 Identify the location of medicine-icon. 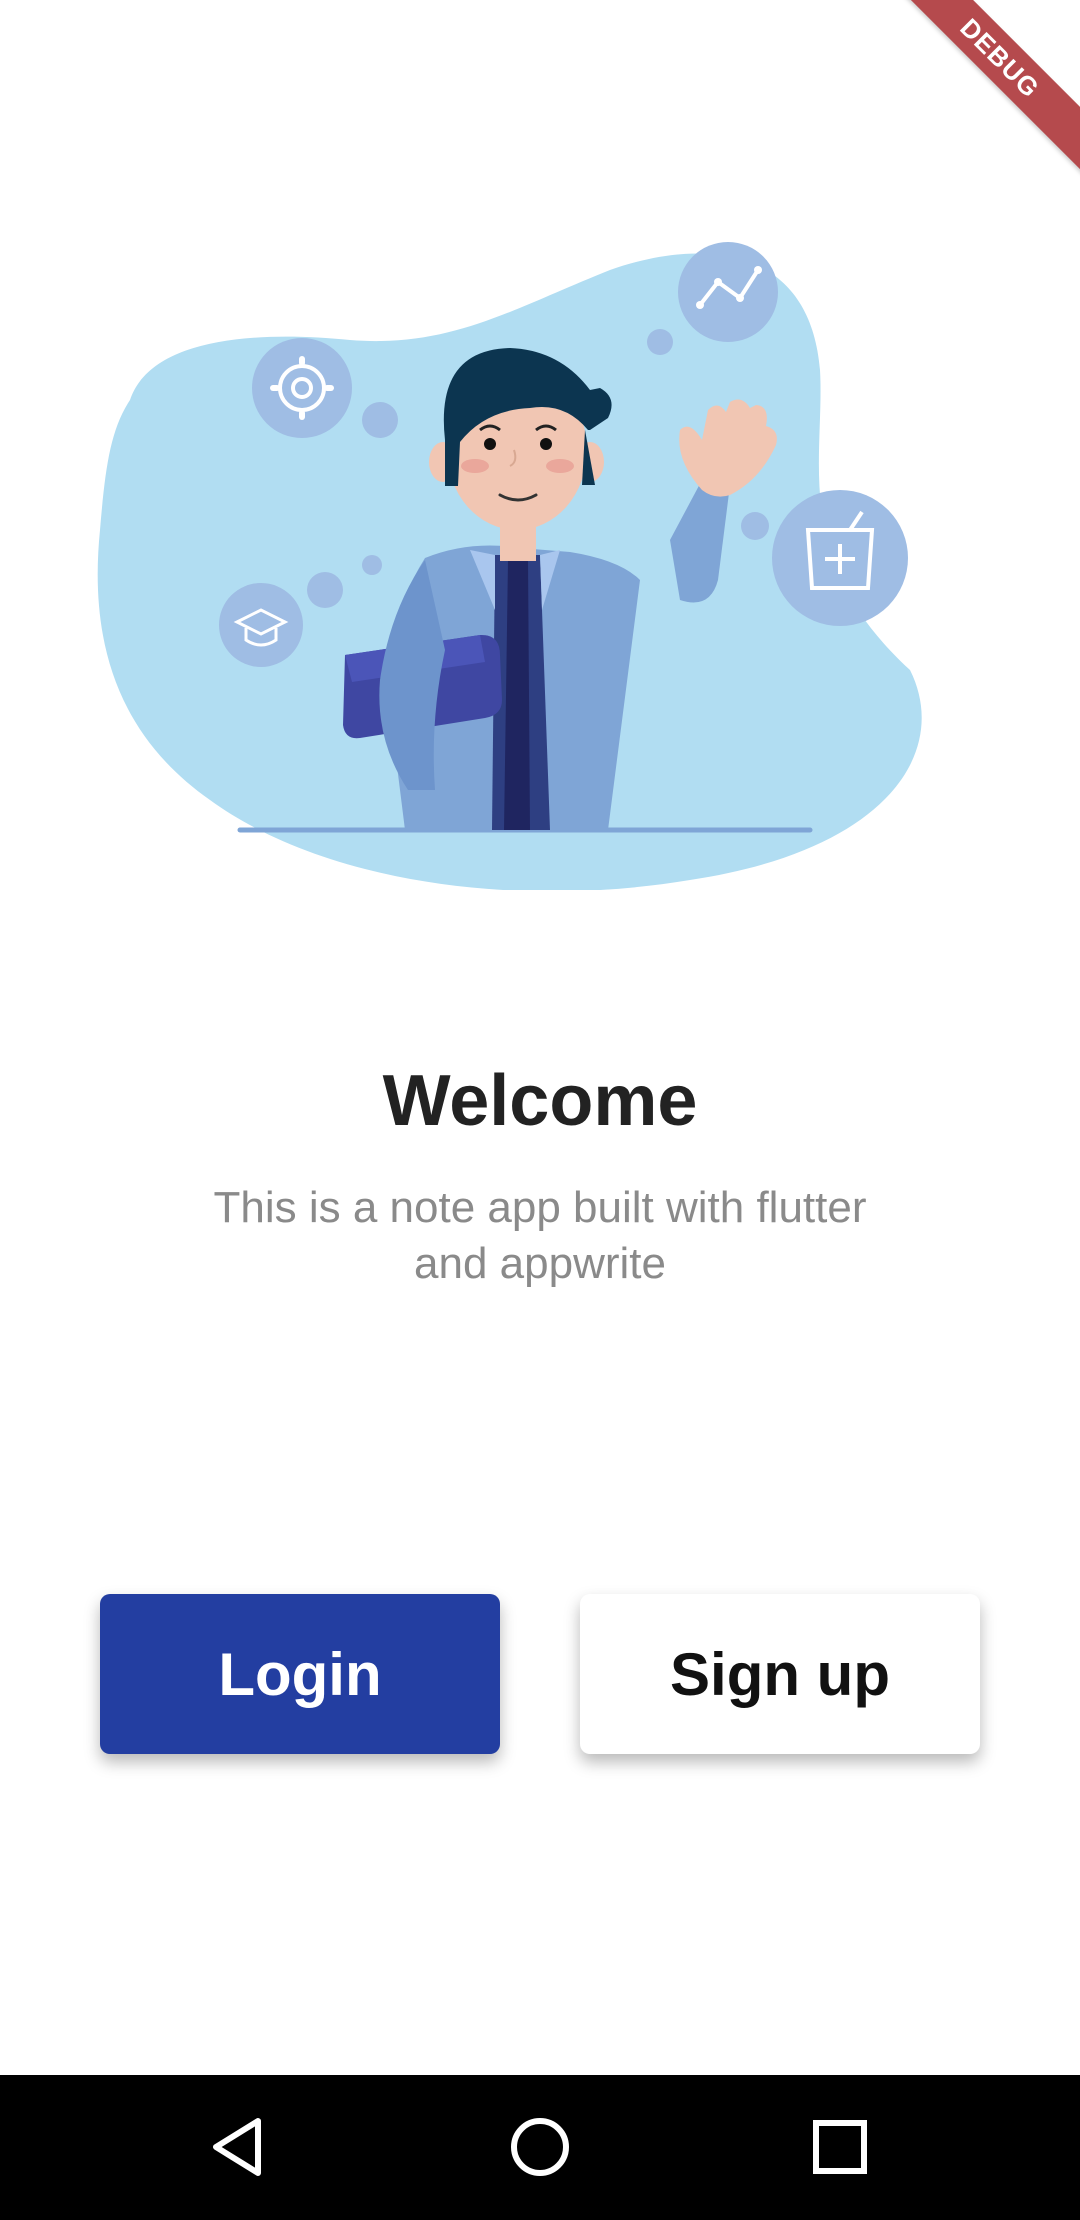
(840, 558).